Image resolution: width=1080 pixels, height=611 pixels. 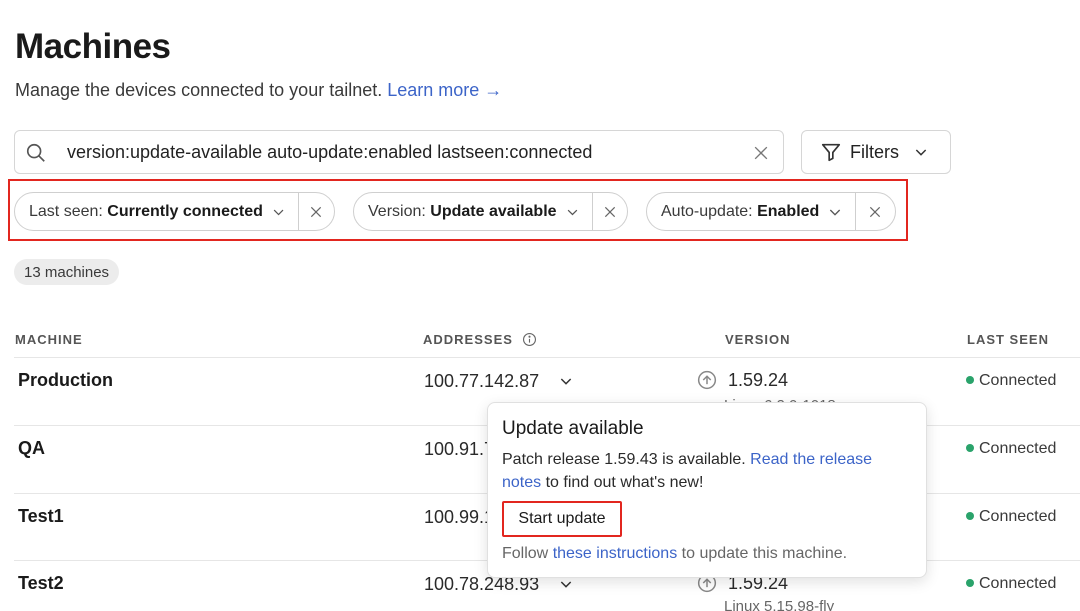 I want to click on update-available-icon, so click(x=707, y=380).